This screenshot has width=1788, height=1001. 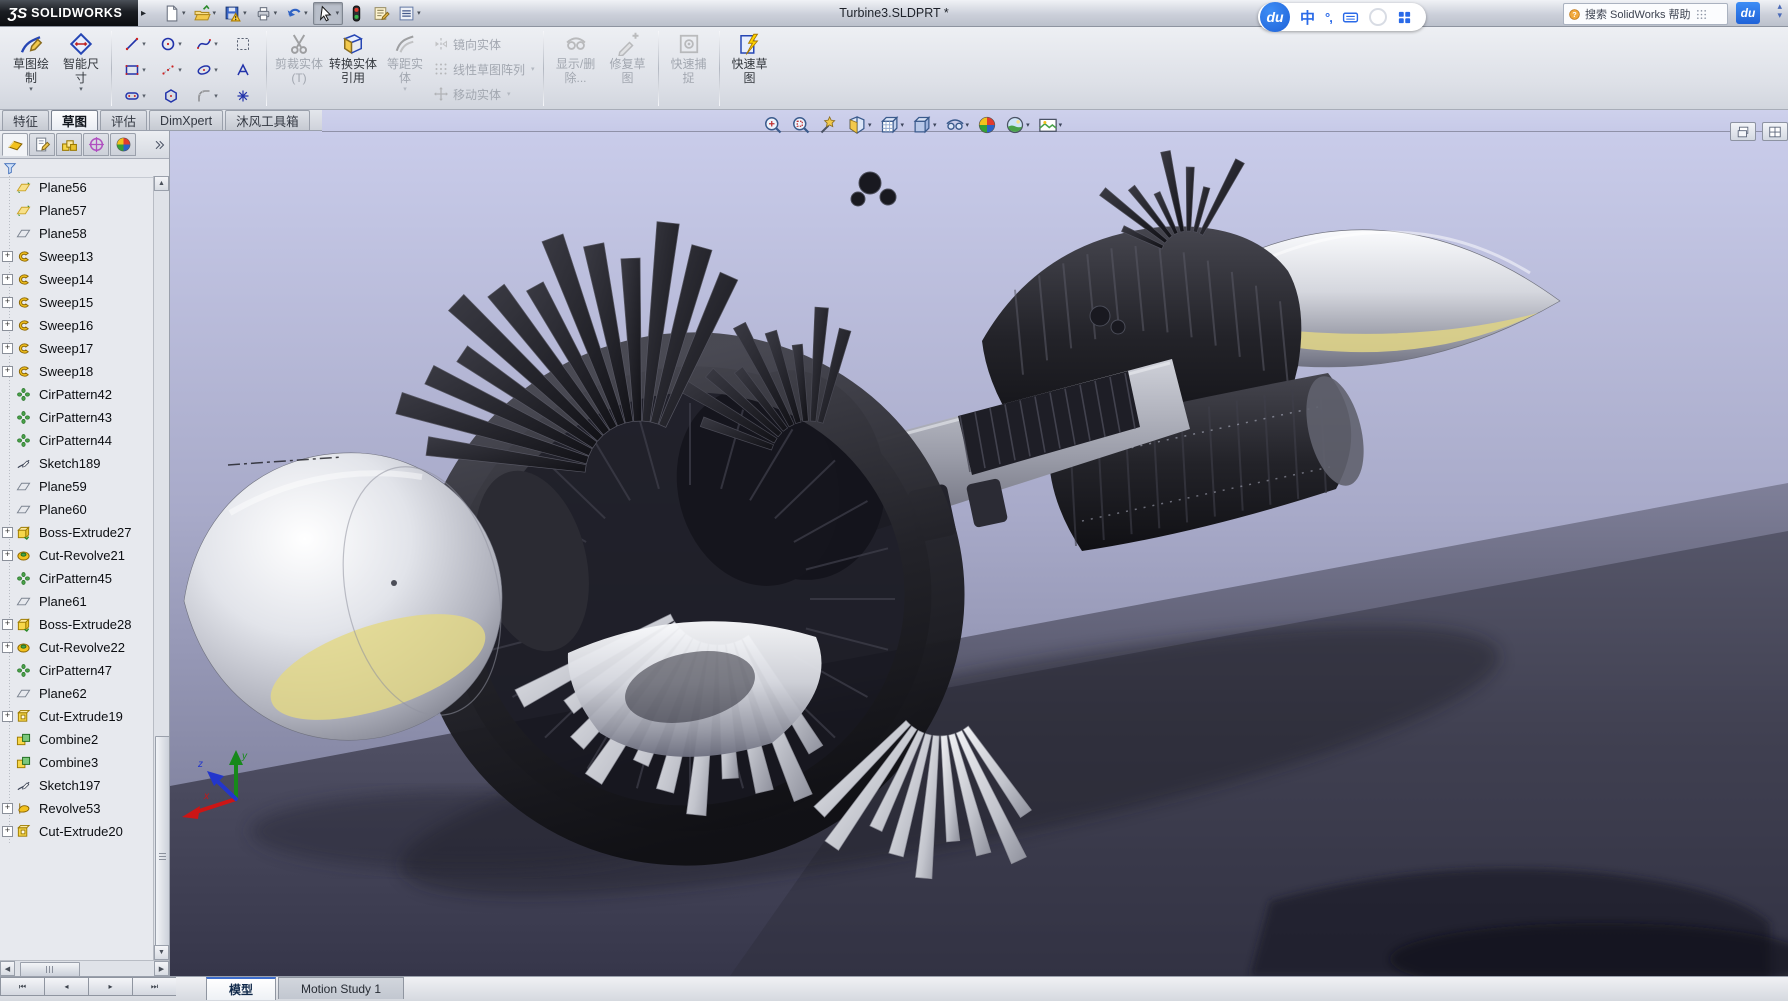 What do you see at coordinates (484, 44) in the screenshot?
I see `ribbon-mirror-entities-button: 镜向实体` at bounding box center [484, 44].